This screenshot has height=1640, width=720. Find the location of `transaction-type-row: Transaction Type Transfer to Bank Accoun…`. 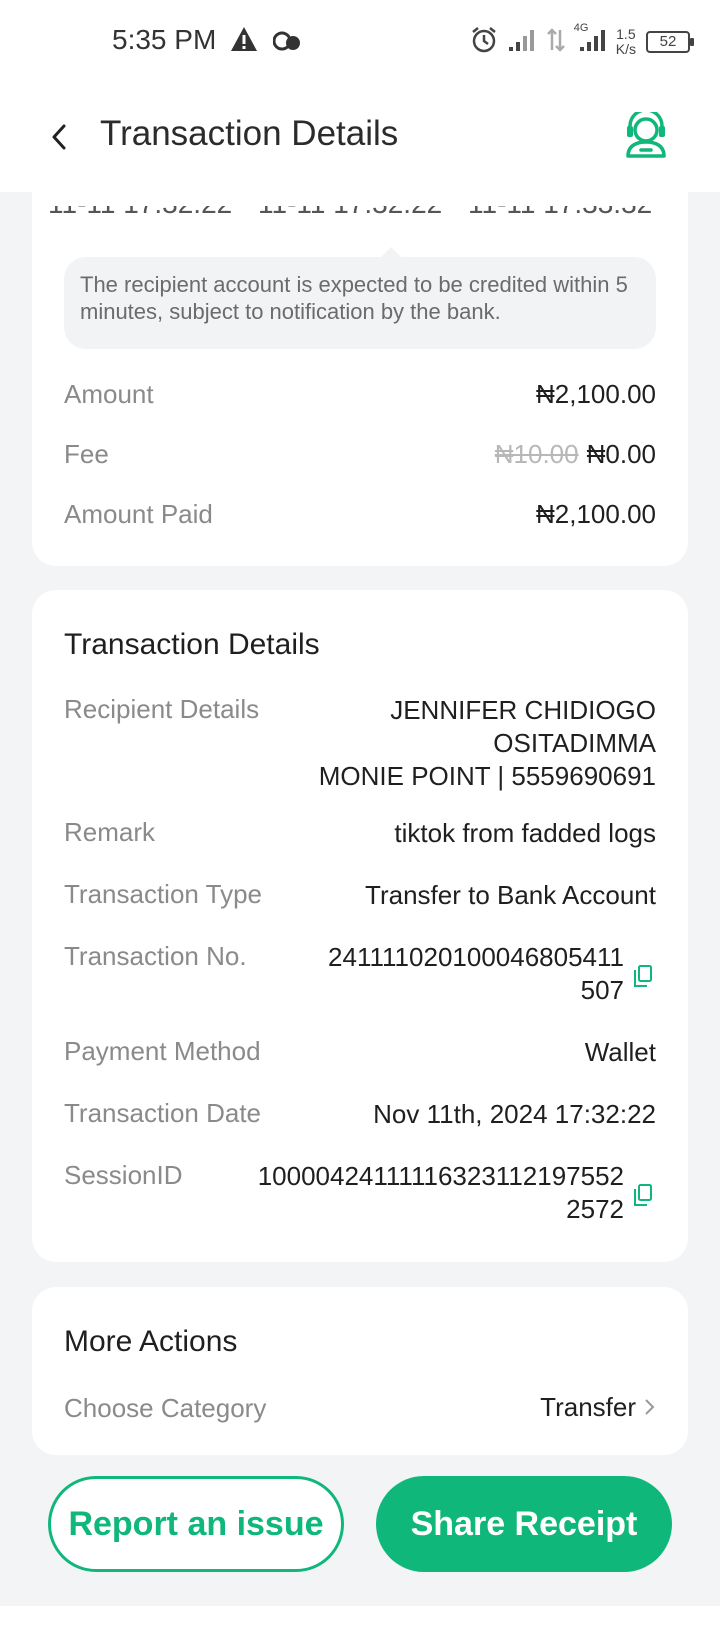

transaction-type-row: Transaction Type Transfer to Bank Accoun… is located at coordinates (360, 897).